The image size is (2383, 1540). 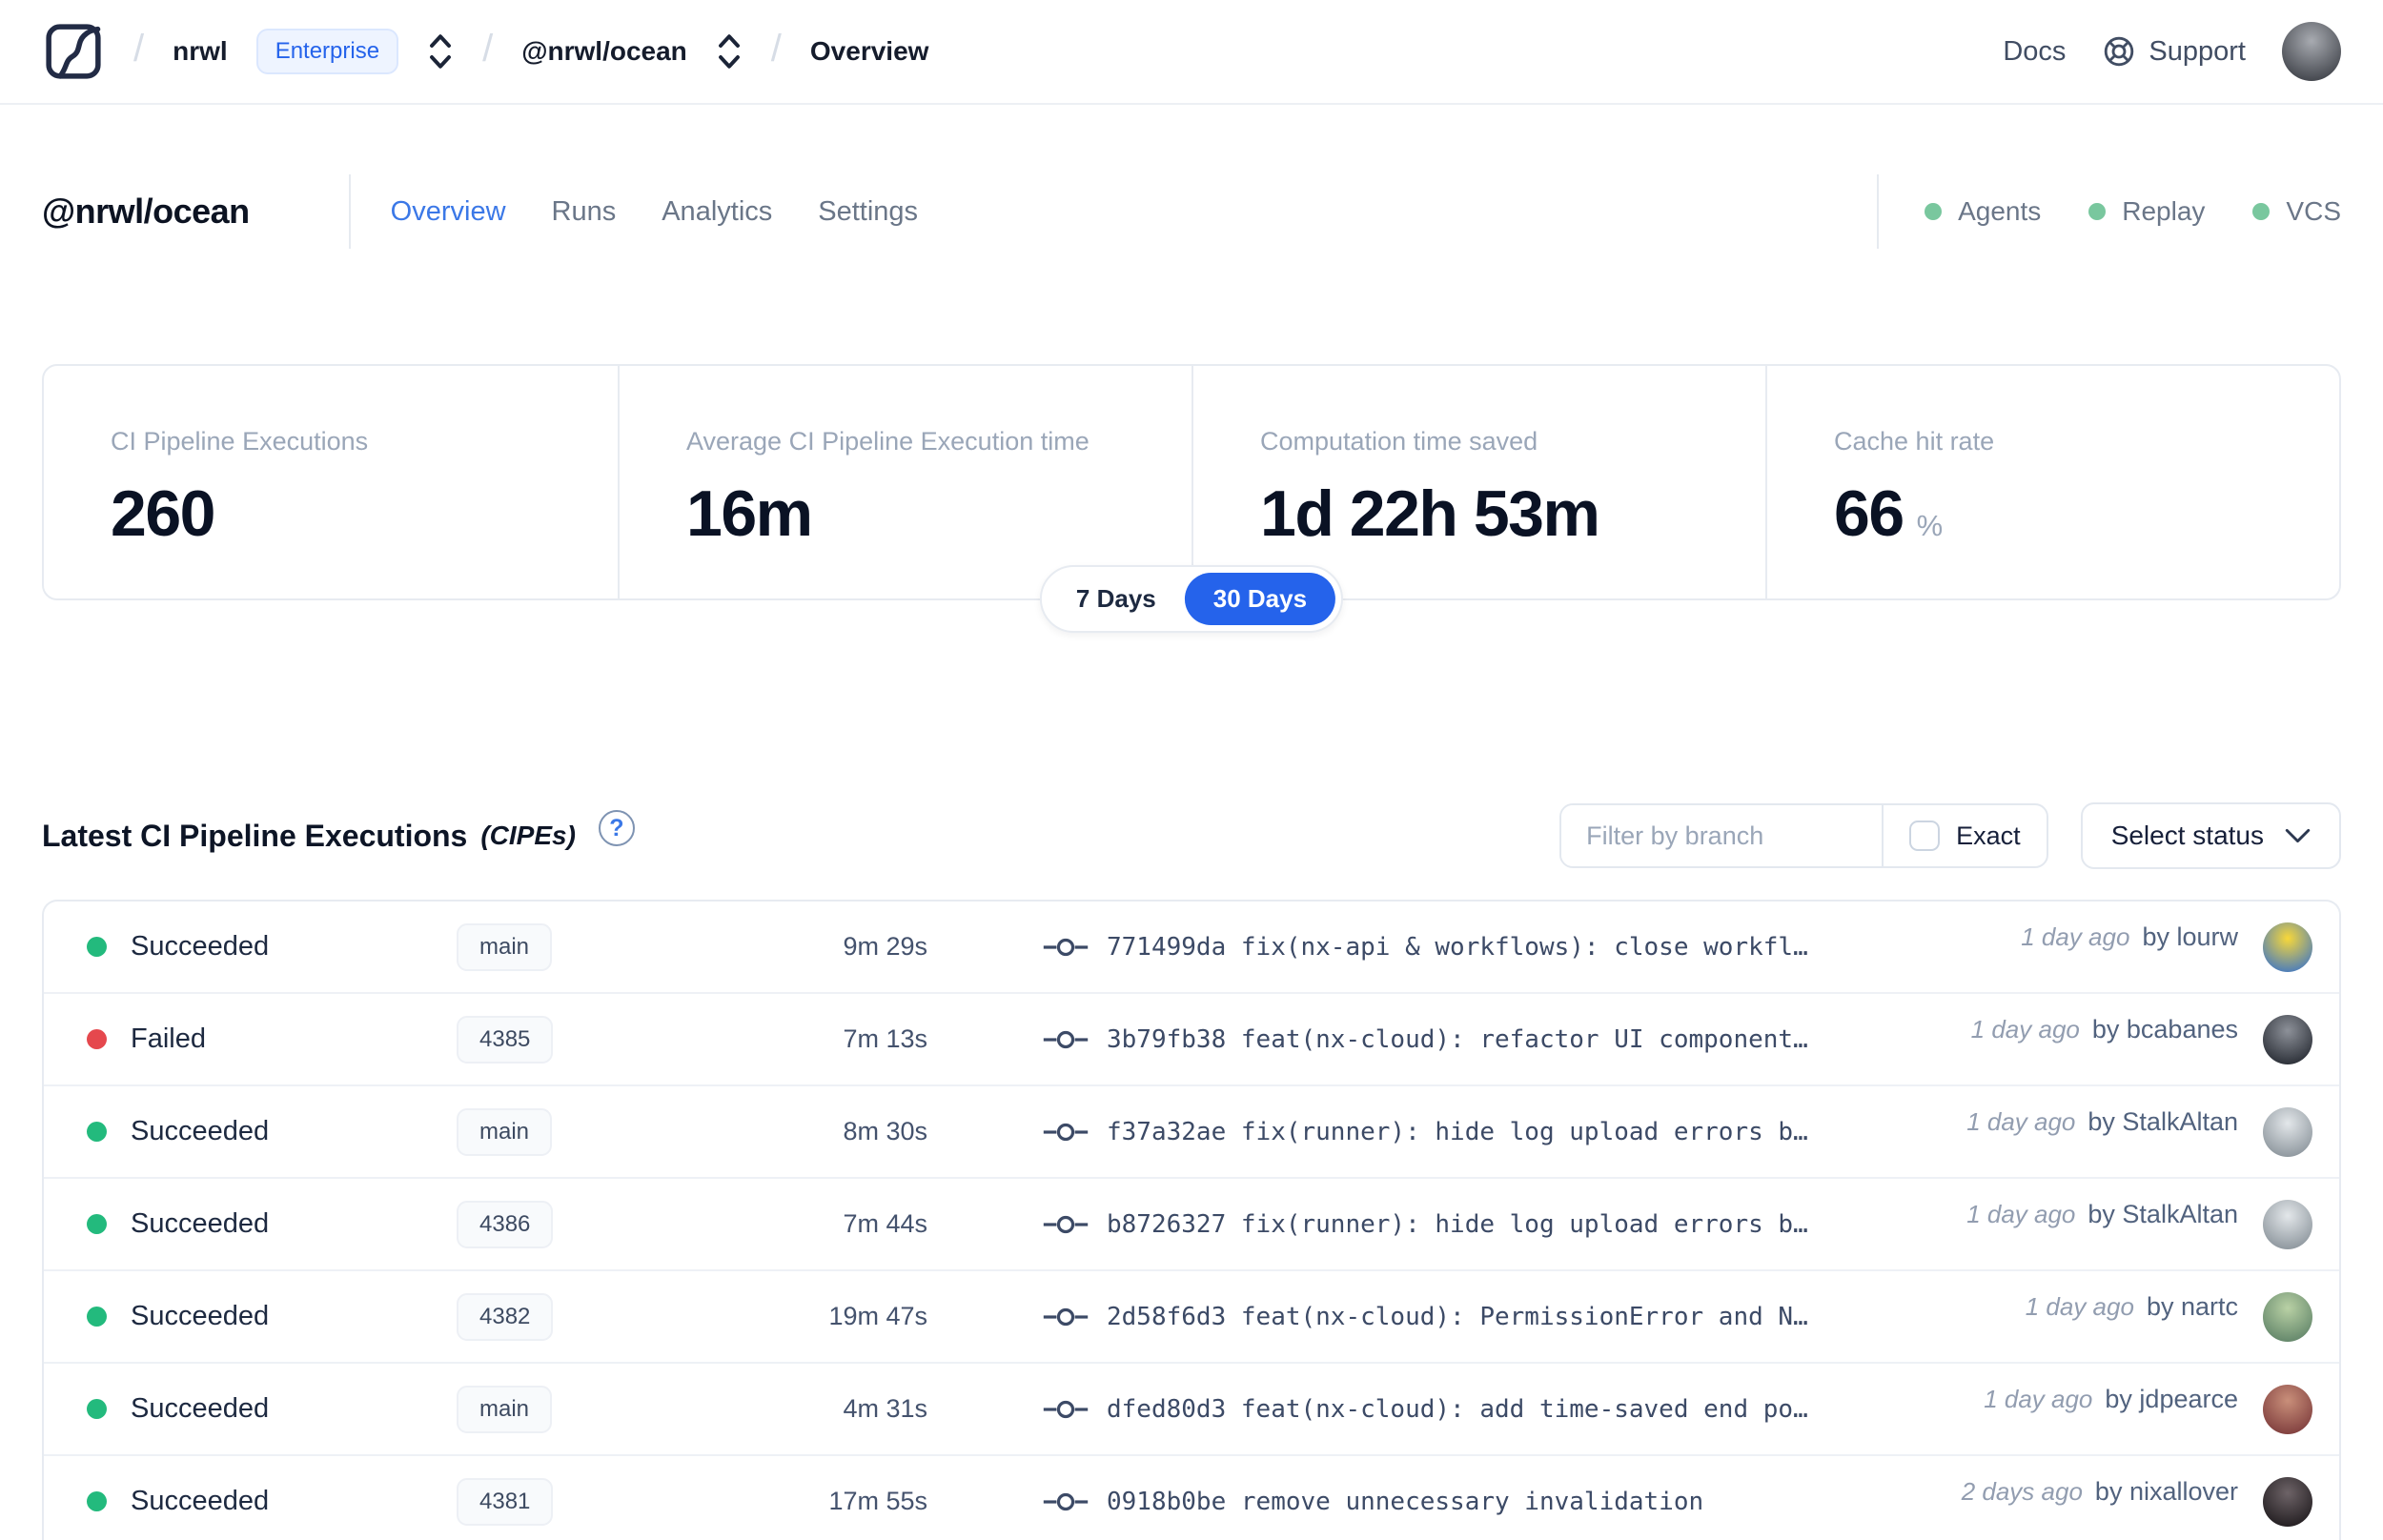 What do you see at coordinates (617, 828) in the screenshot?
I see `help-icon: ?` at bounding box center [617, 828].